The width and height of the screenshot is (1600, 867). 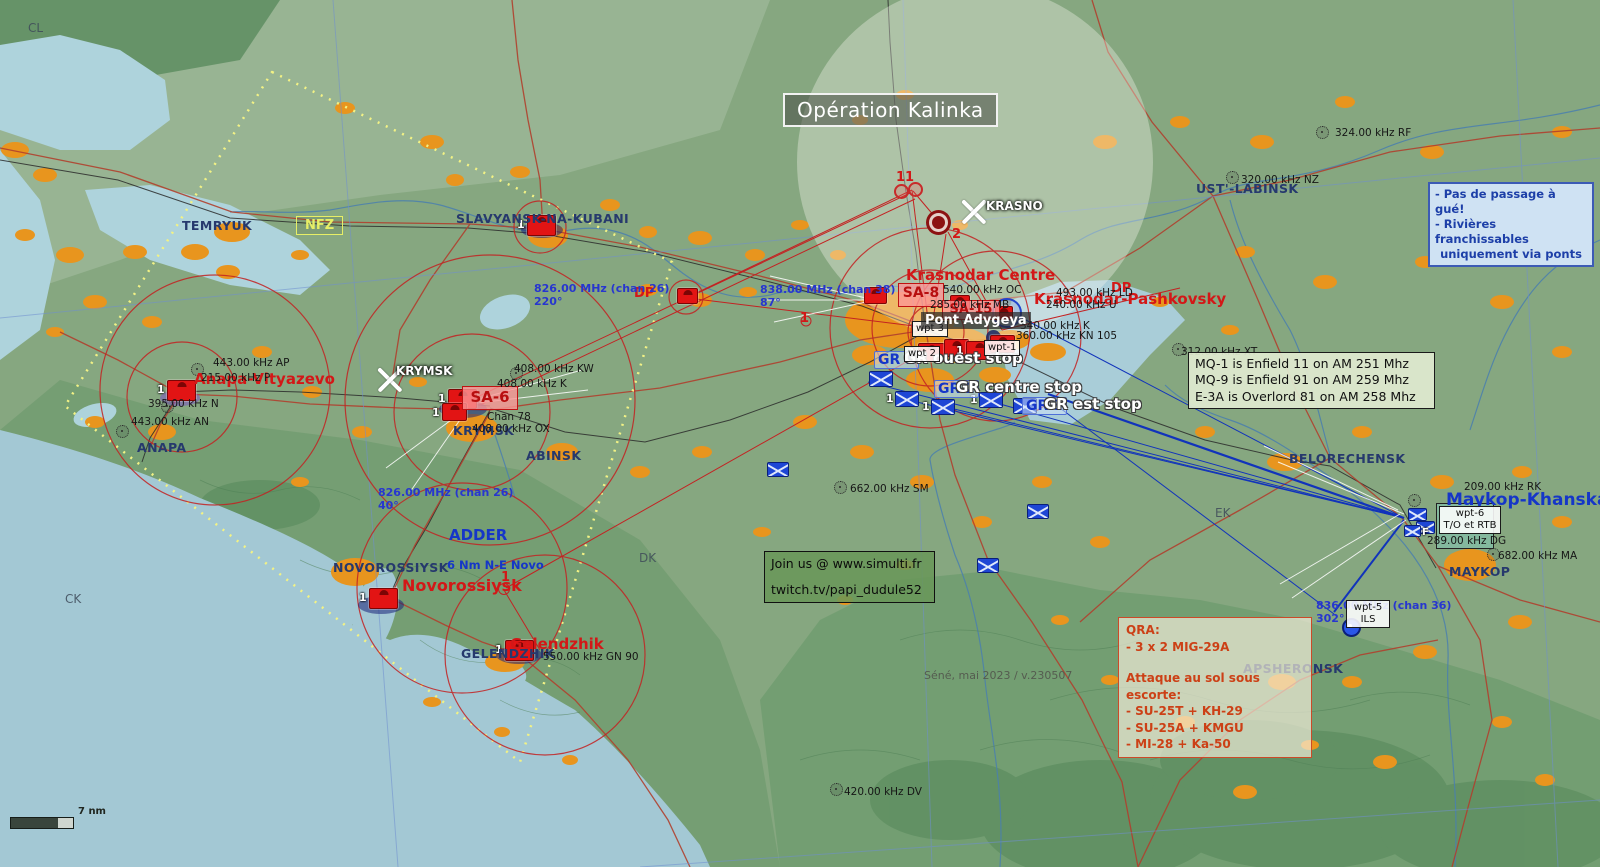 What do you see at coordinates (1019, 387) in the screenshot?
I see `order-gr-centre-stop: GR centre stop` at bounding box center [1019, 387].